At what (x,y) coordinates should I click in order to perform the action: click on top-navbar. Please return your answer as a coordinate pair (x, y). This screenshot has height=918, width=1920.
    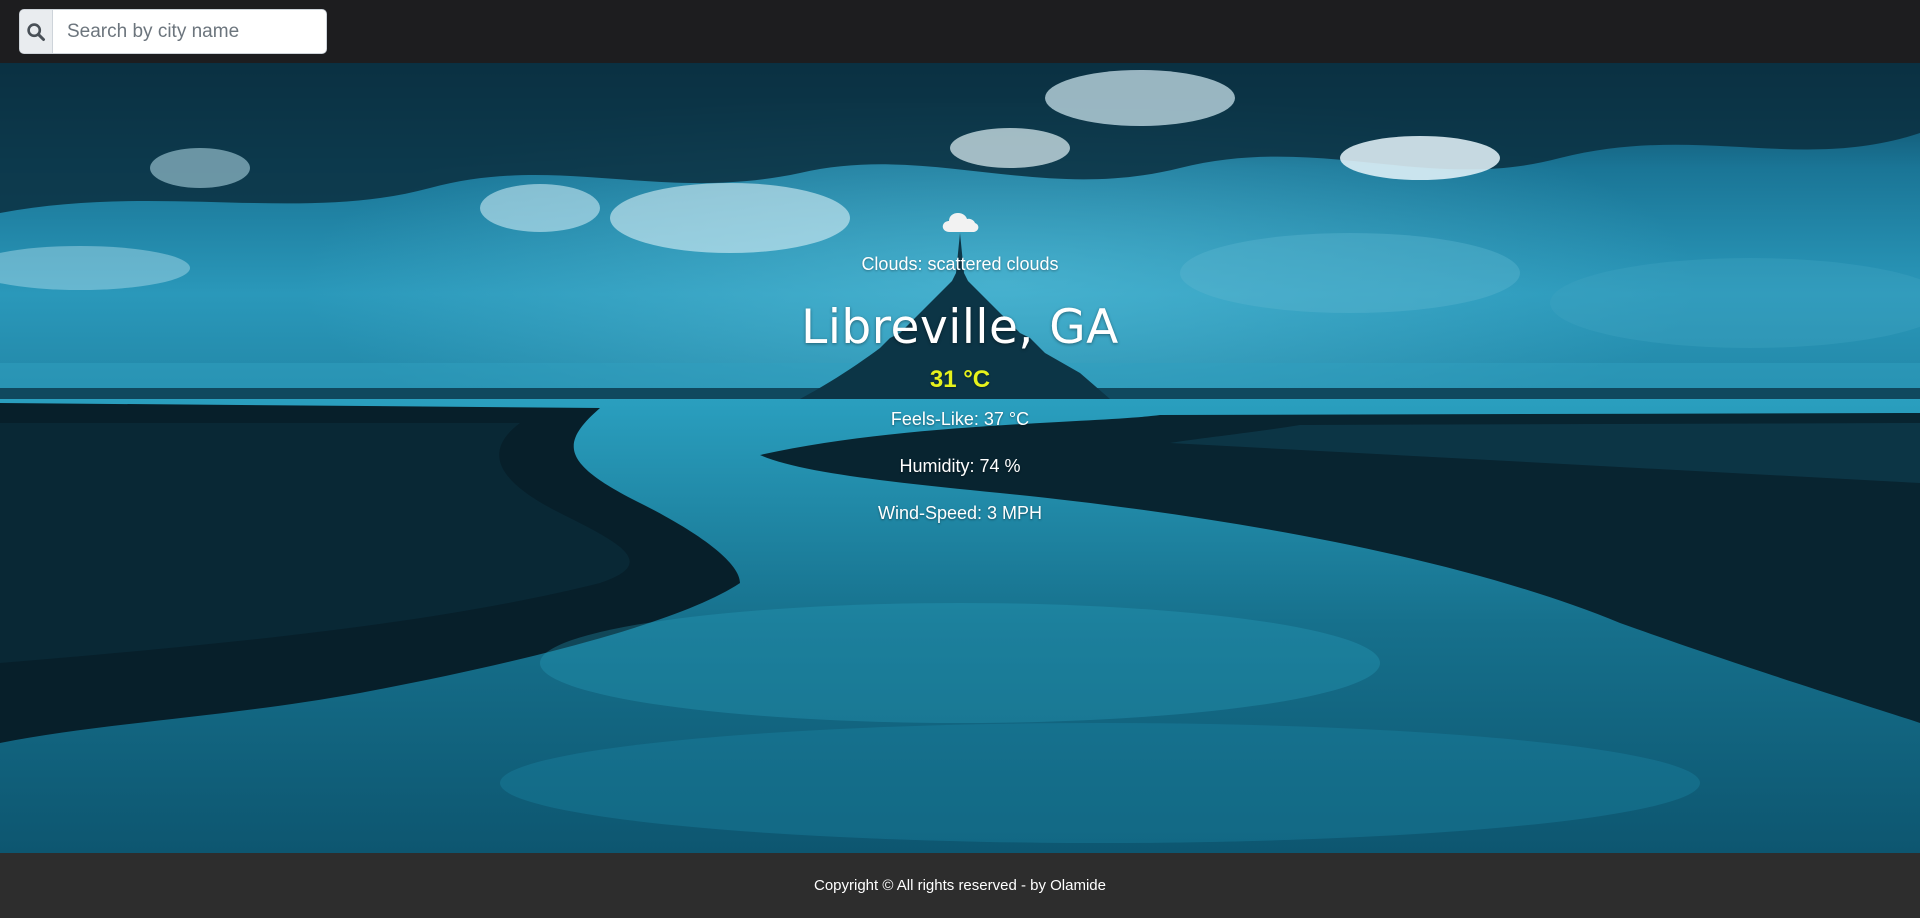
    Looking at the image, I should click on (960, 31).